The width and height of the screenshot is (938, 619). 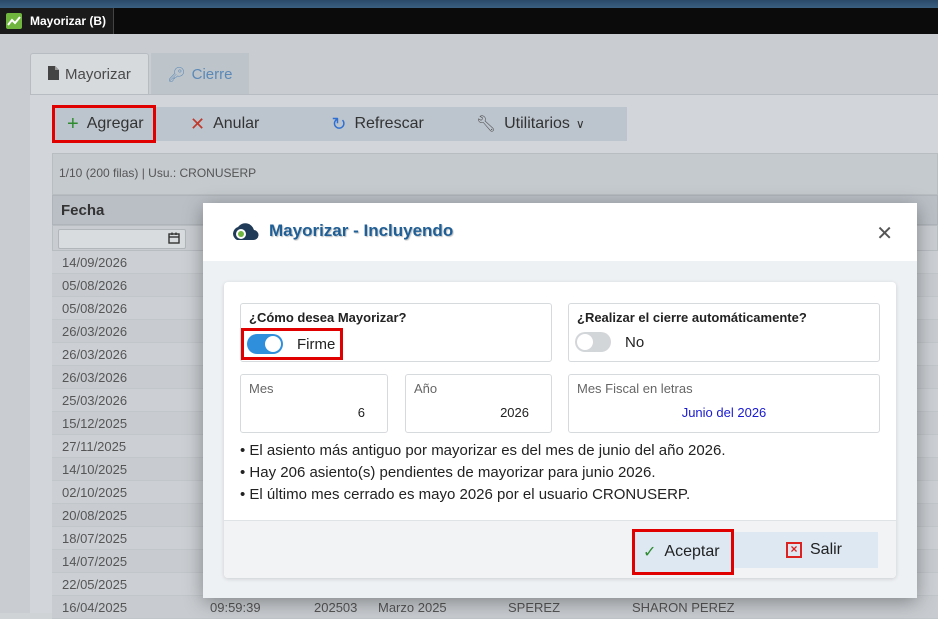 What do you see at coordinates (95, 538) in the screenshot?
I see `date-cell: 18/07/2025` at bounding box center [95, 538].